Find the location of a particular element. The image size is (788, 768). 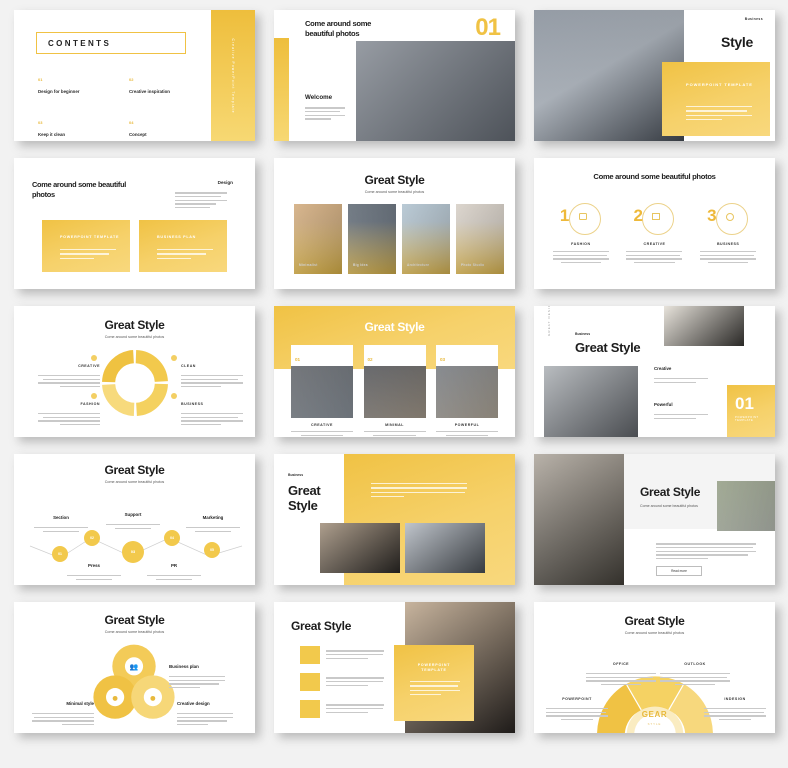

timeline-node: 05 is located at coordinates (212, 550).